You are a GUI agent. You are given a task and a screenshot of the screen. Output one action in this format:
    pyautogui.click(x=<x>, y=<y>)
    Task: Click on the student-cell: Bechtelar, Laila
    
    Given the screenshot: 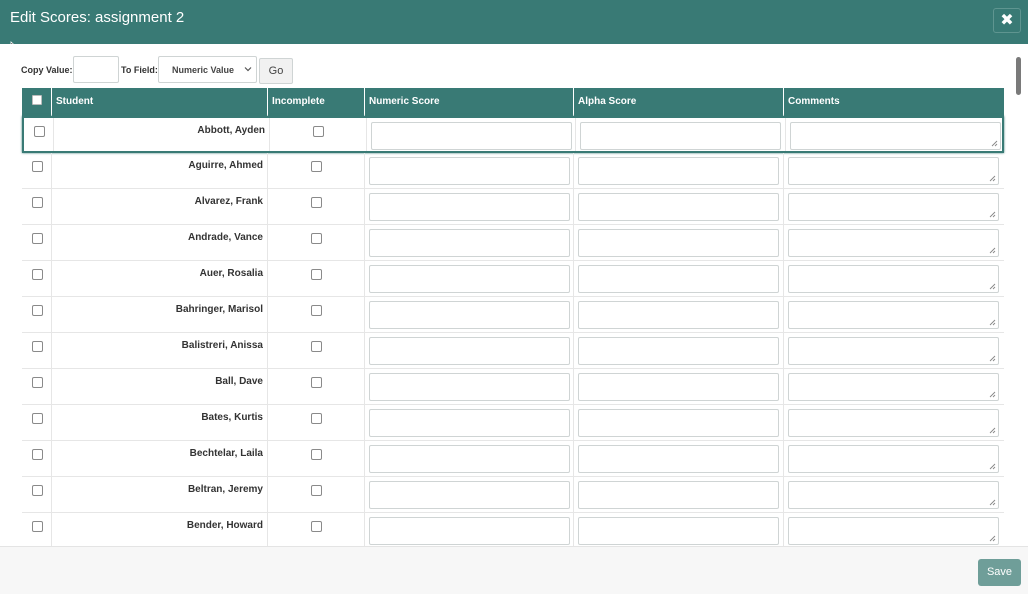 What is the action you would take?
    pyautogui.click(x=160, y=458)
    